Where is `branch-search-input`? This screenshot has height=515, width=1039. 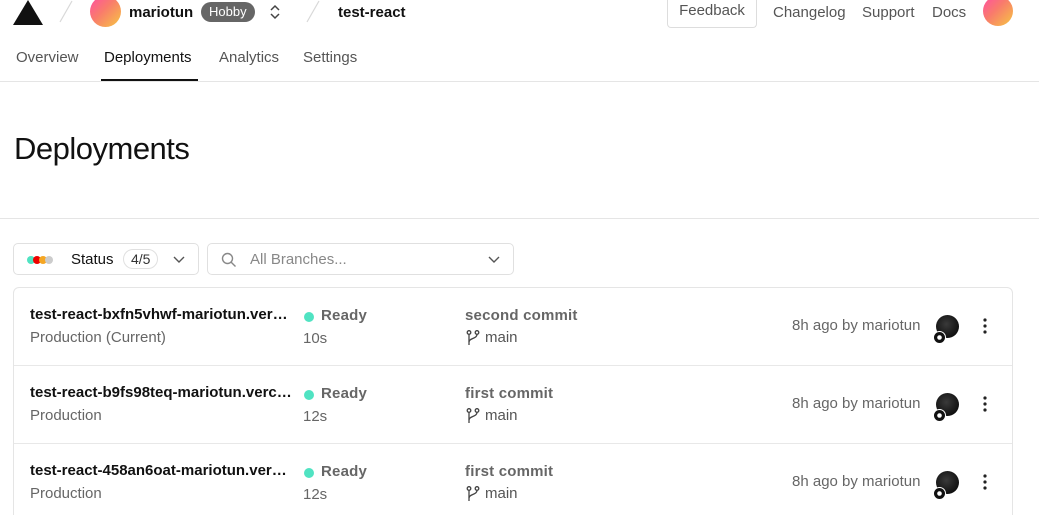
branch-search-input is located at coordinates (365, 259).